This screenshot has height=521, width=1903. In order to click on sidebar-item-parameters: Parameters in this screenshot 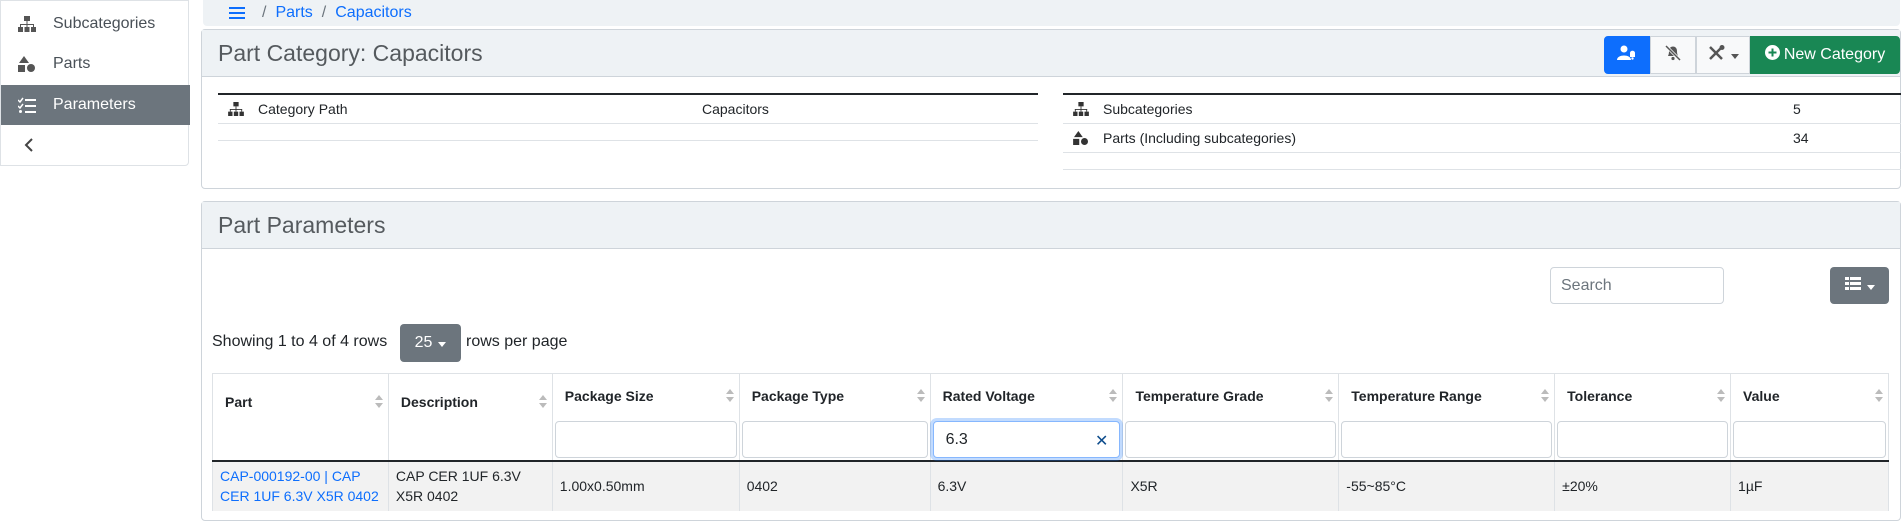, I will do `click(95, 105)`.